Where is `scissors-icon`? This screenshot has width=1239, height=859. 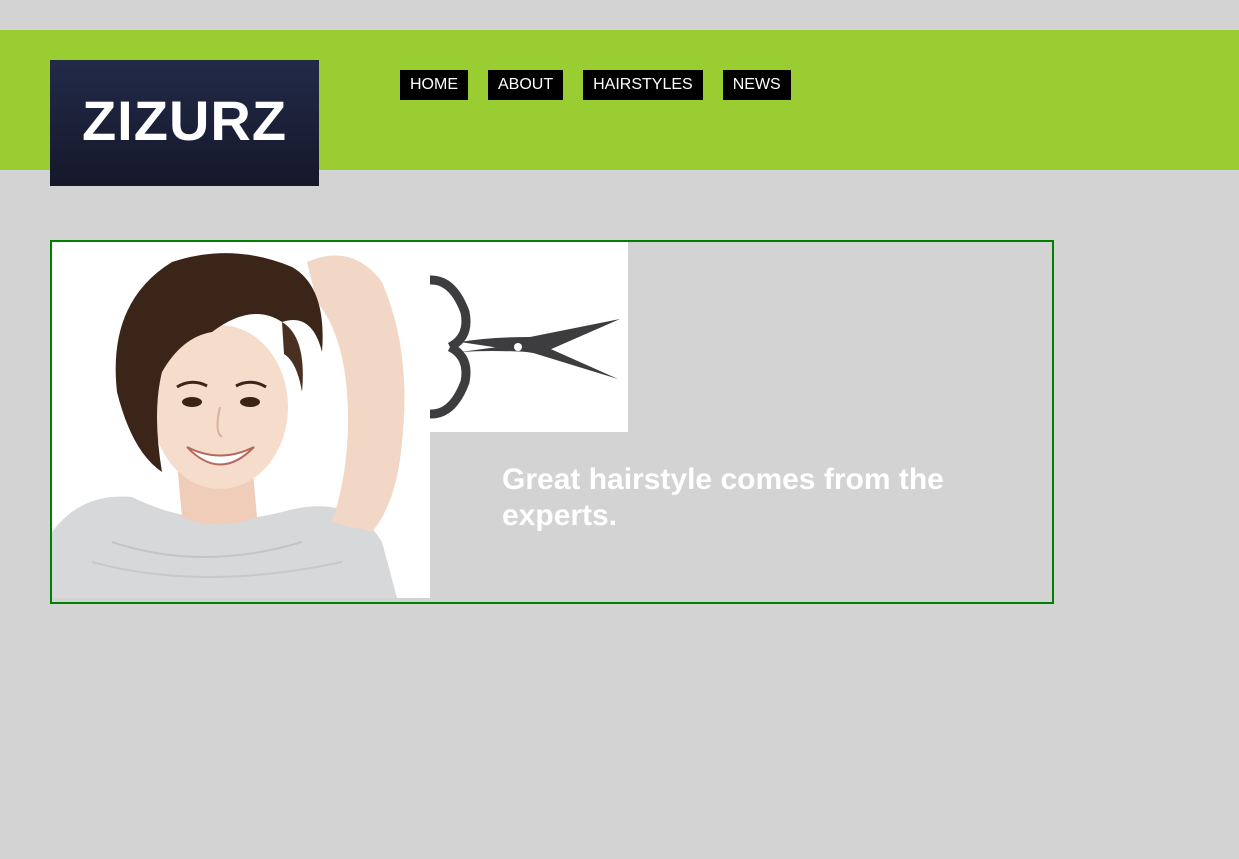 scissors-icon is located at coordinates (529, 337).